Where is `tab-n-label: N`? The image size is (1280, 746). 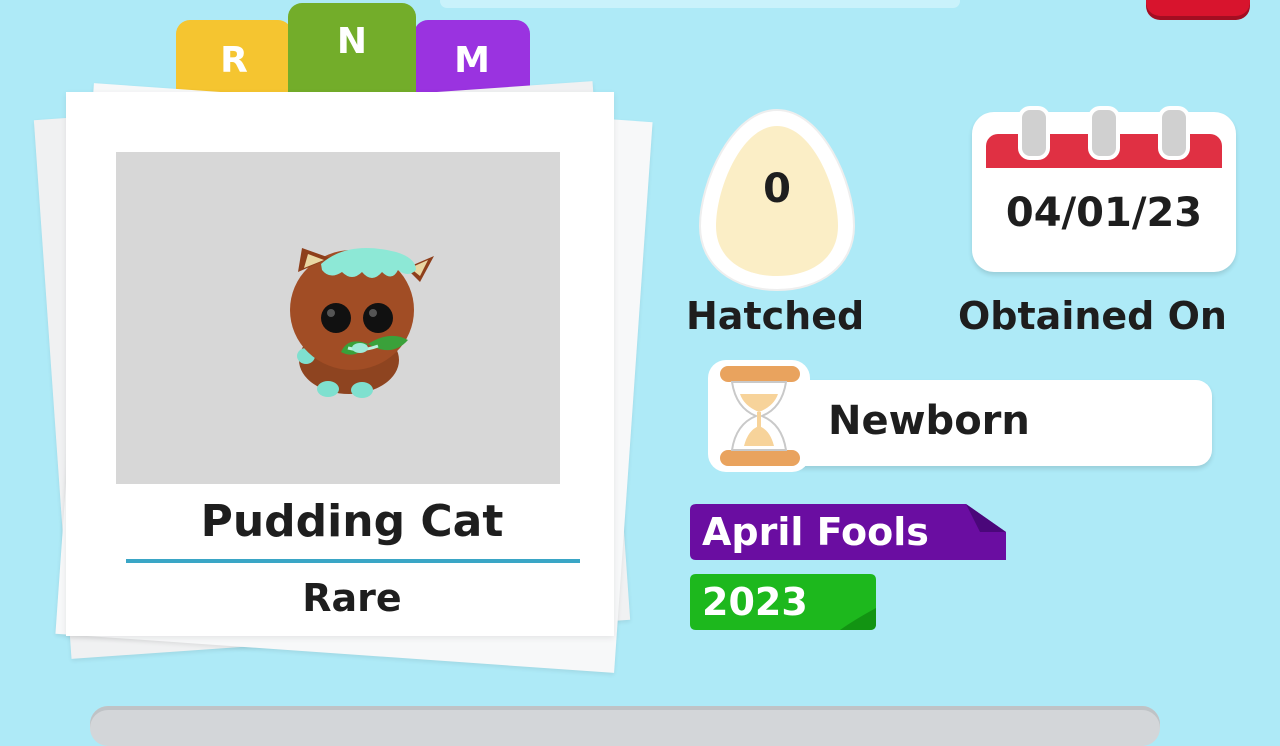 tab-n-label: N is located at coordinates (352, 41).